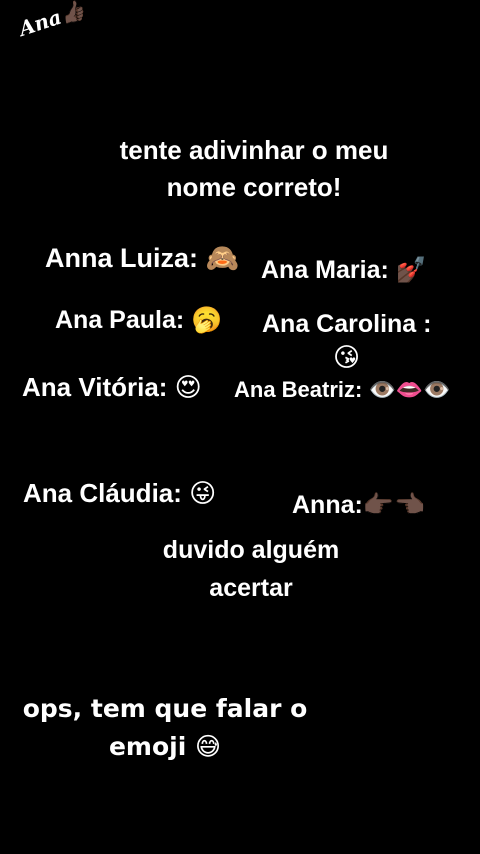  I want to click on page-title: tente adivinhar o meu nome correto!, so click(240, 169).